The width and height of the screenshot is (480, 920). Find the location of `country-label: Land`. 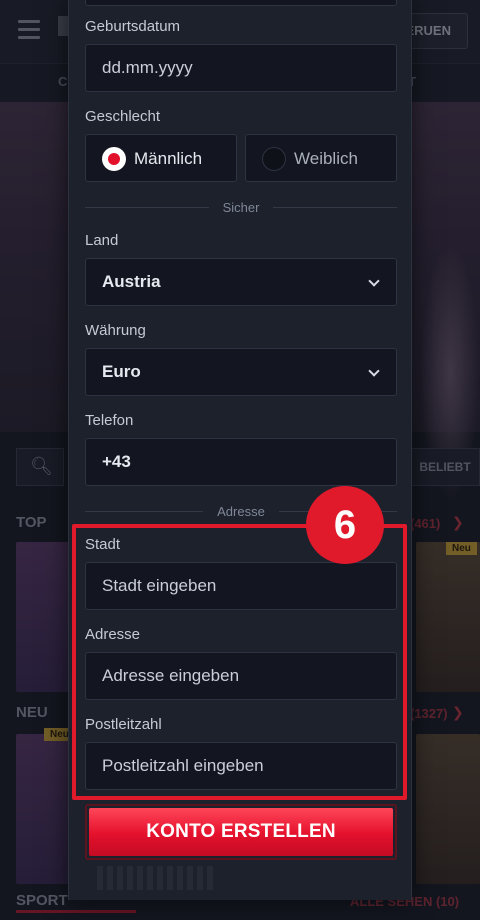

country-label: Land is located at coordinates (102, 240).